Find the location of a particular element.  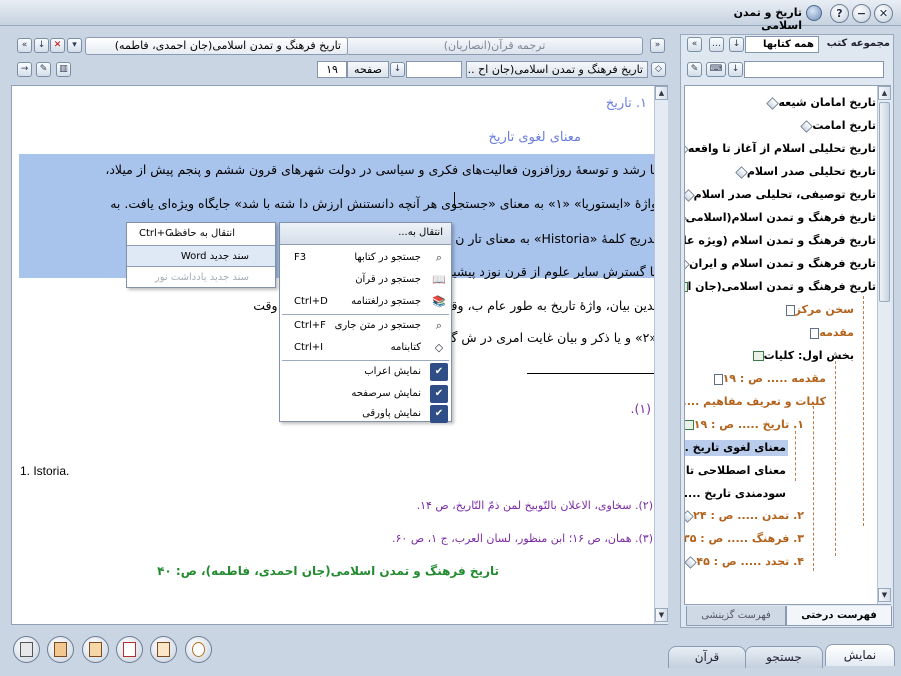

tree-item: تاریخ تحلیلی صدر اسلام is located at coordinates (804, 172).